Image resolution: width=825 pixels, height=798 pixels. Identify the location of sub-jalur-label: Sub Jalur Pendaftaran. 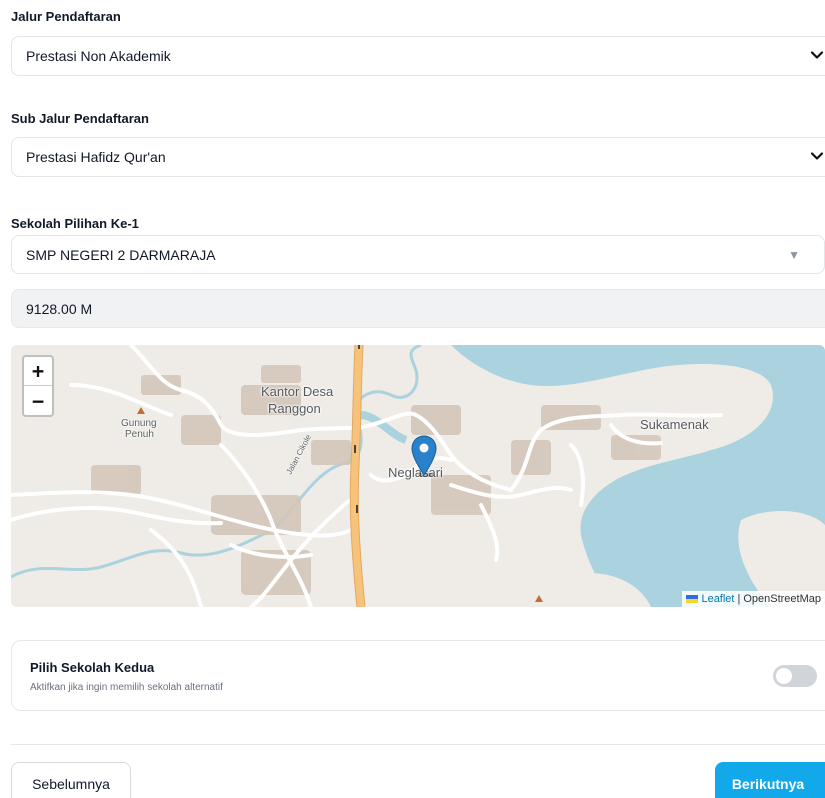
(80, 118).